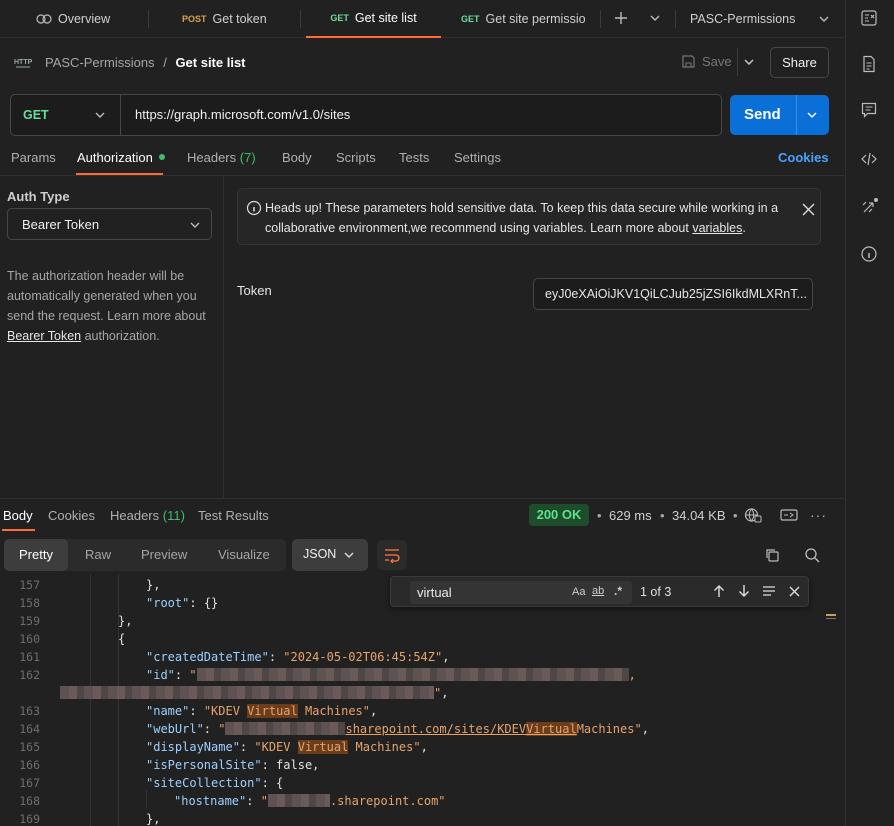  I want to click on cookies-link: Cookies, so click(803, 157).